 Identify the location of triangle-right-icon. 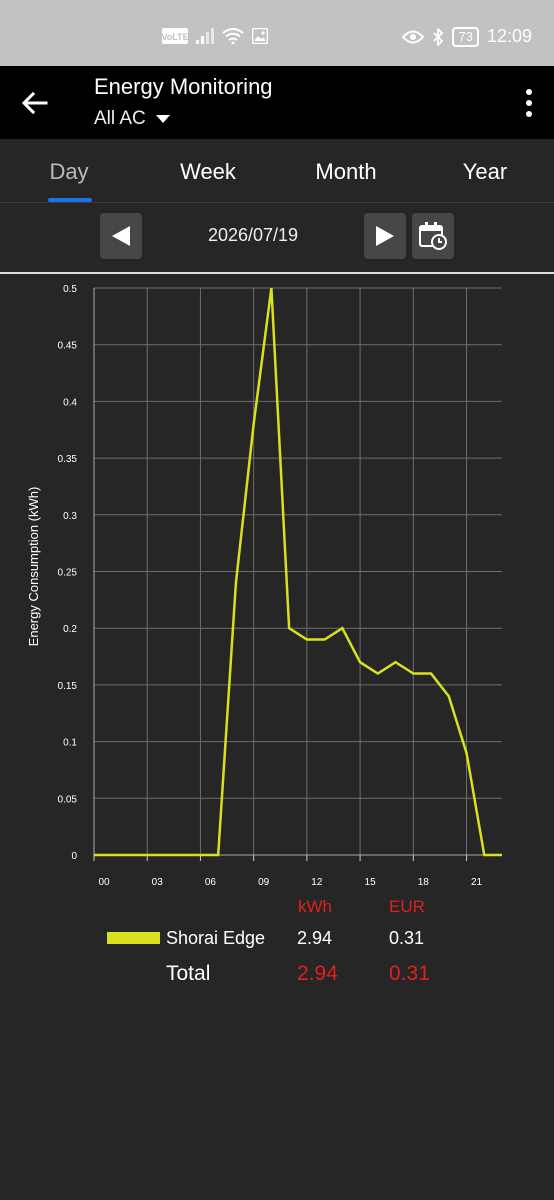
(385, 236).